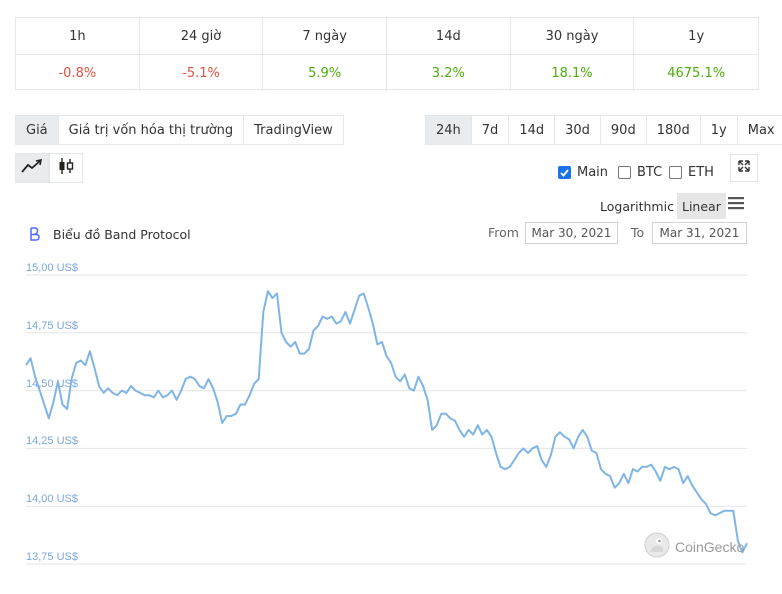 The image size is (782, 594). What do you see at coordinates (657, 547) in the screenshot?
I see `gecko-logo-icon` at bounding box center [657, 547].